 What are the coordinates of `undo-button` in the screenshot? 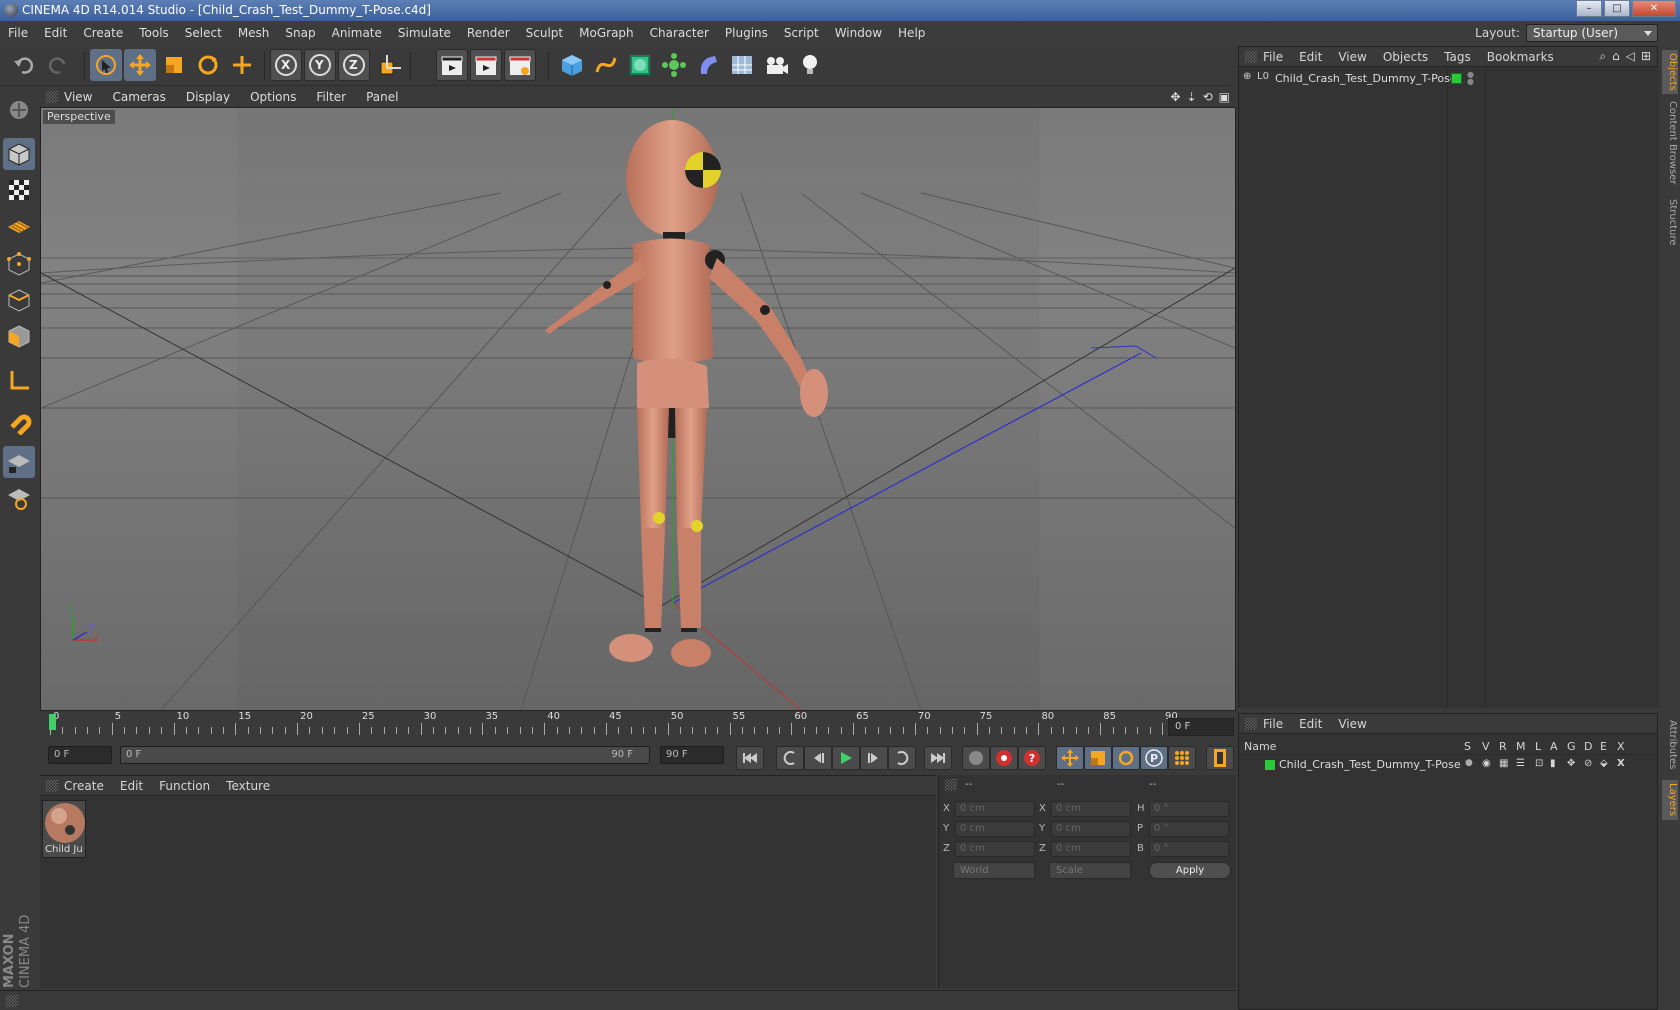 It's located at (24, 65).